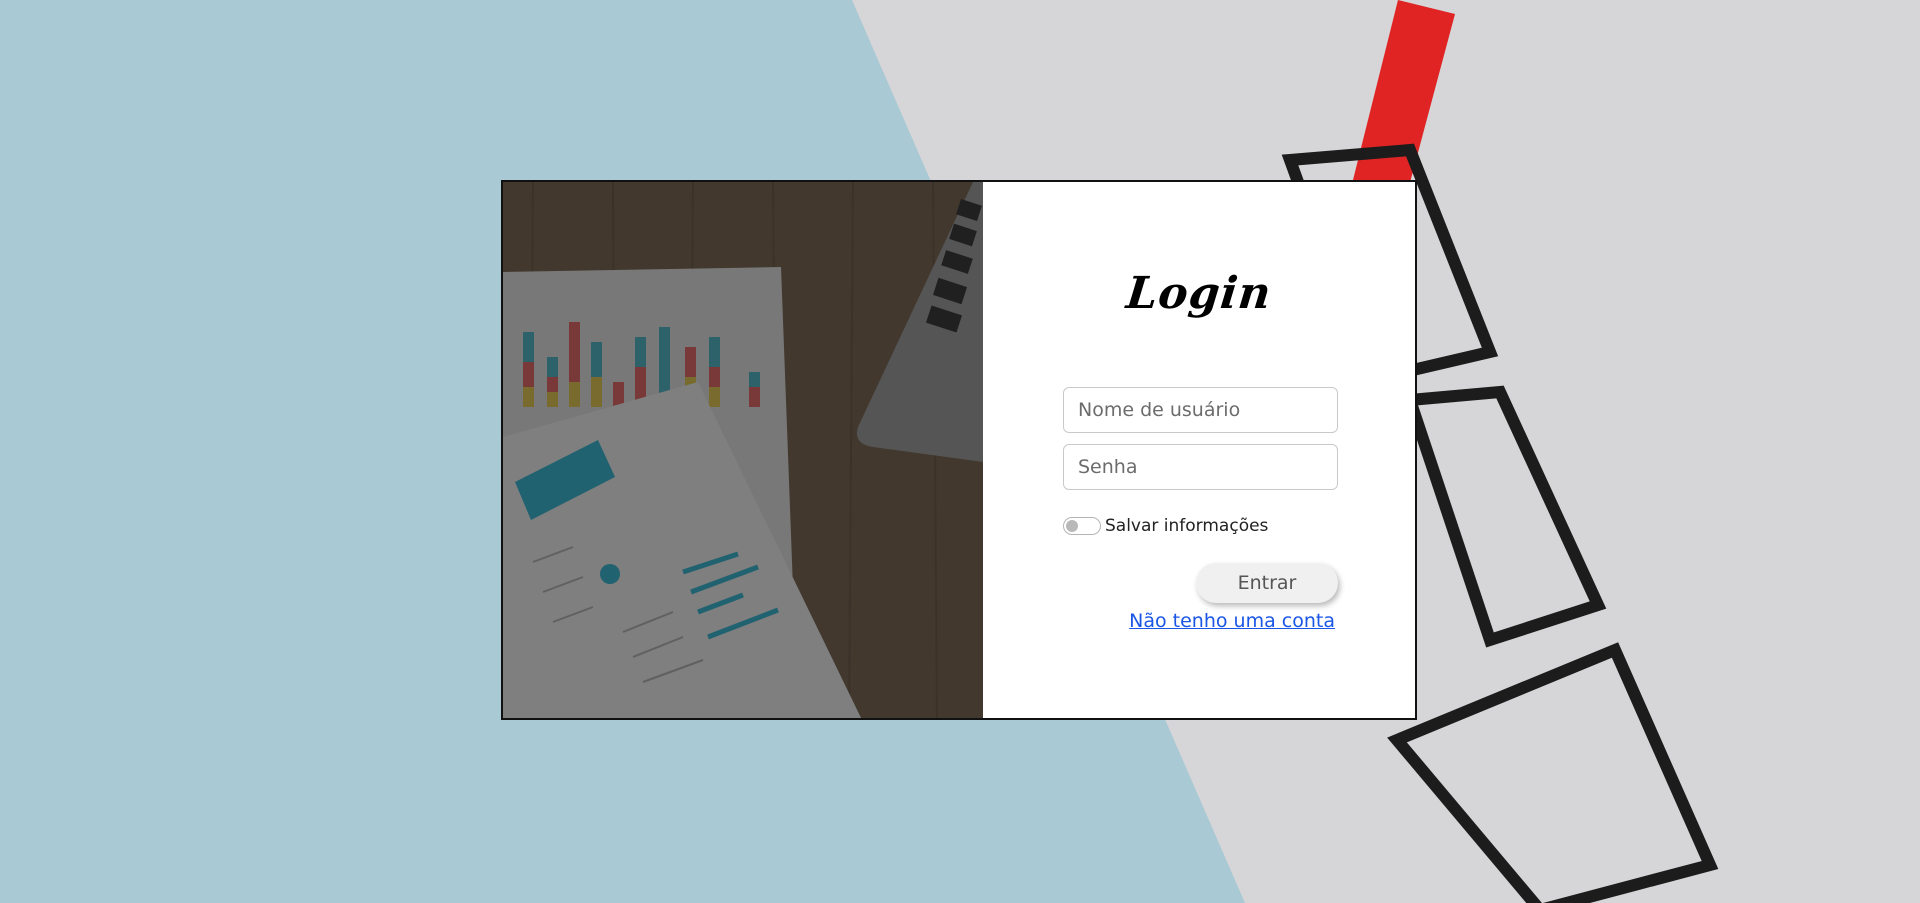 Image resolution: width=1920 pixels, height=903 pixels. I want to click on save-info-row: Salvar informações, so click(1165, 526).